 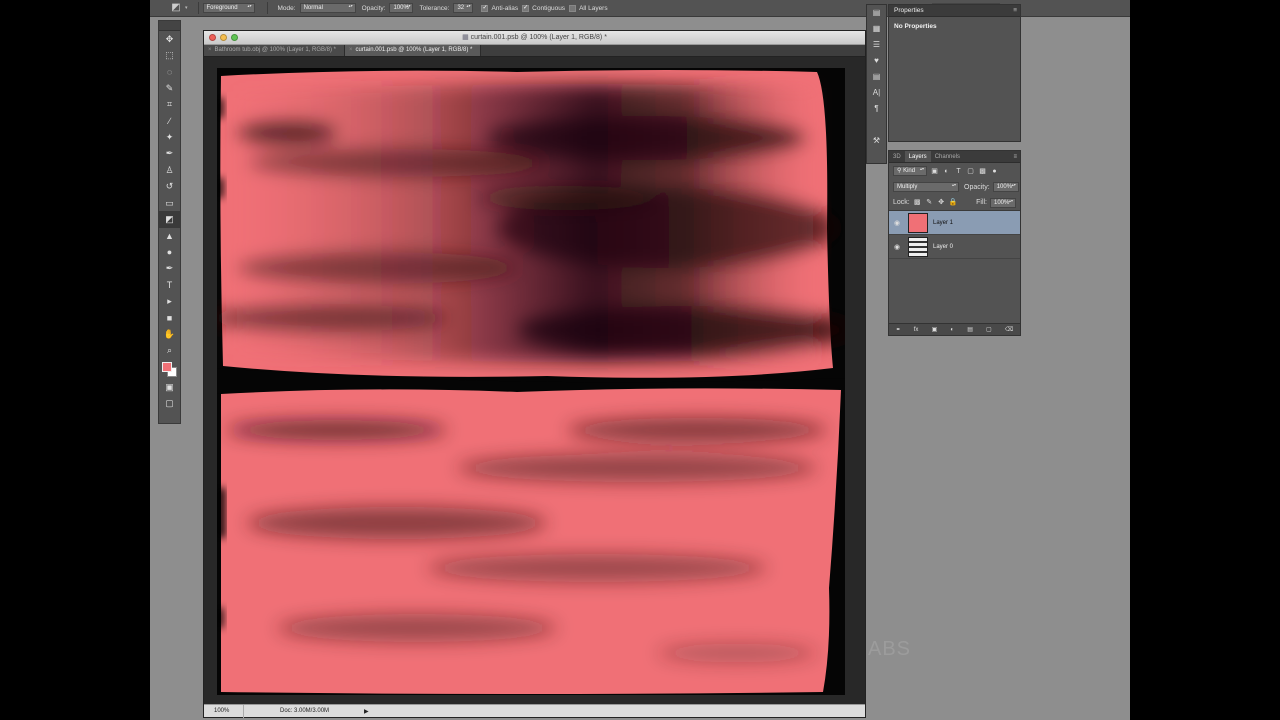 I want to click on move-tool-icon: ✥, so click(x=169, y=39).